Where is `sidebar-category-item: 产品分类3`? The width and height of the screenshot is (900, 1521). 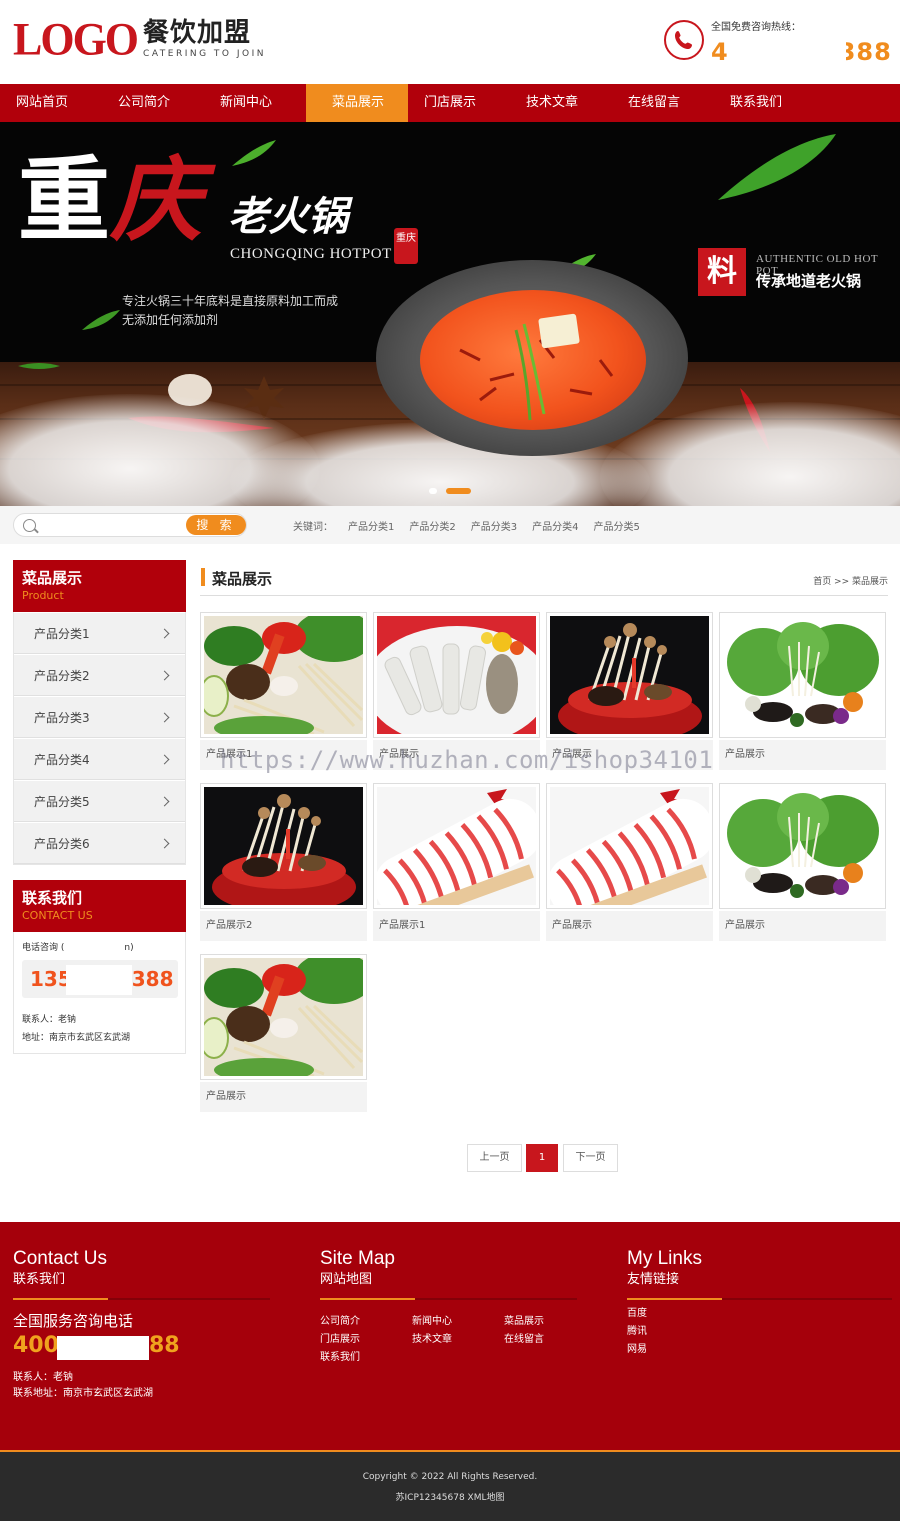
sidebar-category-item: 产品分类3 is located at coordinates (99, 717).